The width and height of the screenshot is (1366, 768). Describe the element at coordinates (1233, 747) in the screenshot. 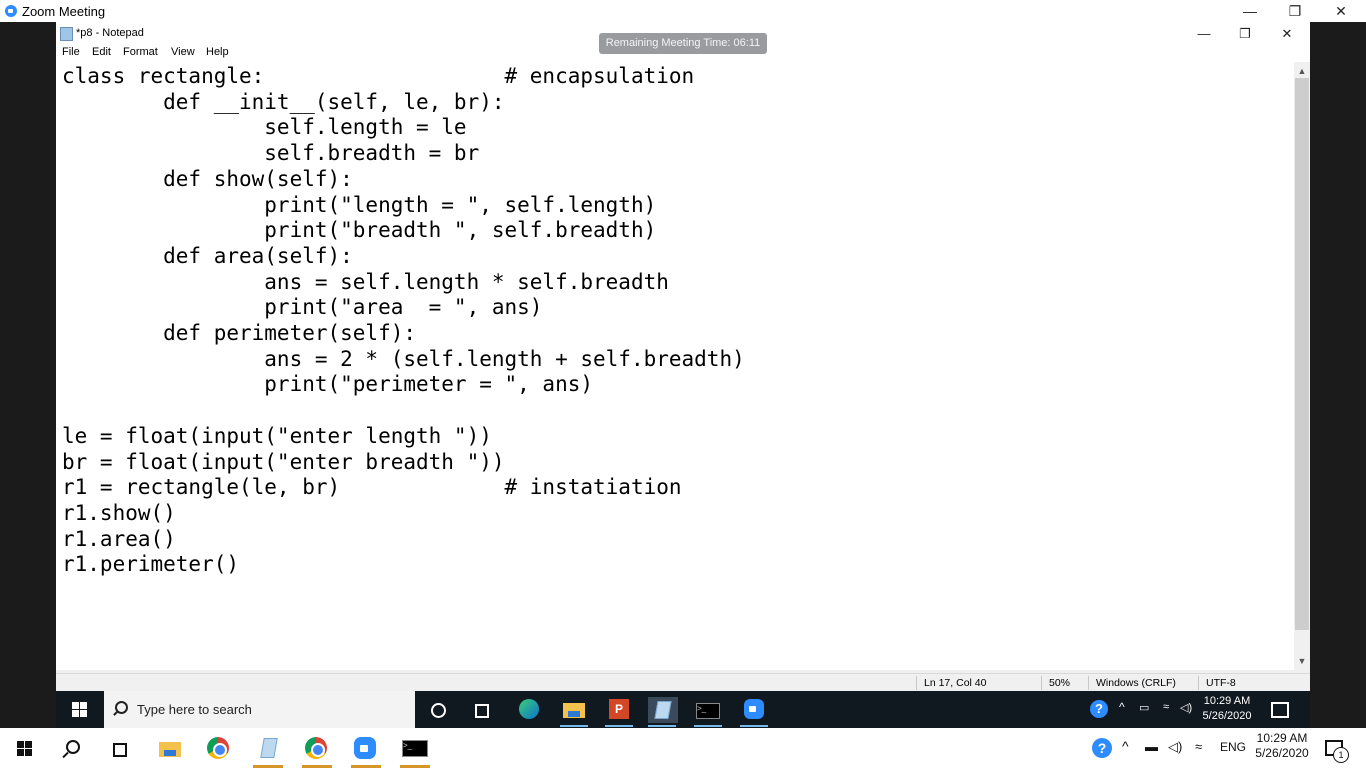

I see `language-indicator: ENG` at that location.